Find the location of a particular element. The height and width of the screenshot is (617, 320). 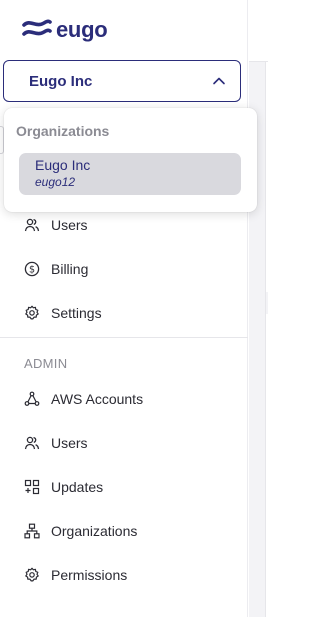

nav-item-users: Users is located at coordinates (56, 225).